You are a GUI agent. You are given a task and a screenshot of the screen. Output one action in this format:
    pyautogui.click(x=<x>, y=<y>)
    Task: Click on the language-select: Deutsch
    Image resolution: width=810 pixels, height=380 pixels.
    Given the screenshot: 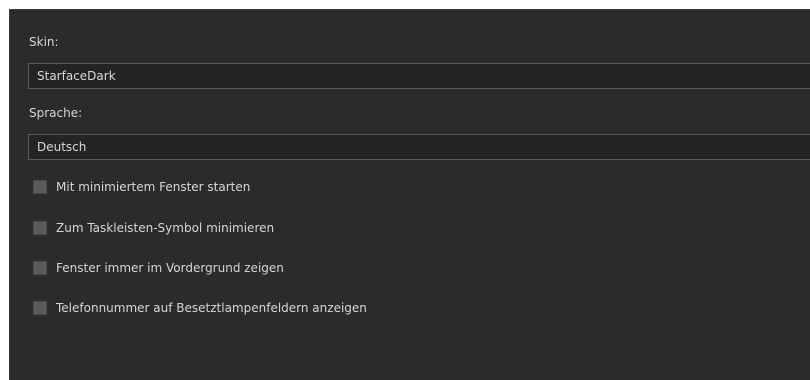 What is the action you would take?
    pyautogui.click(x=419, y=147)
    